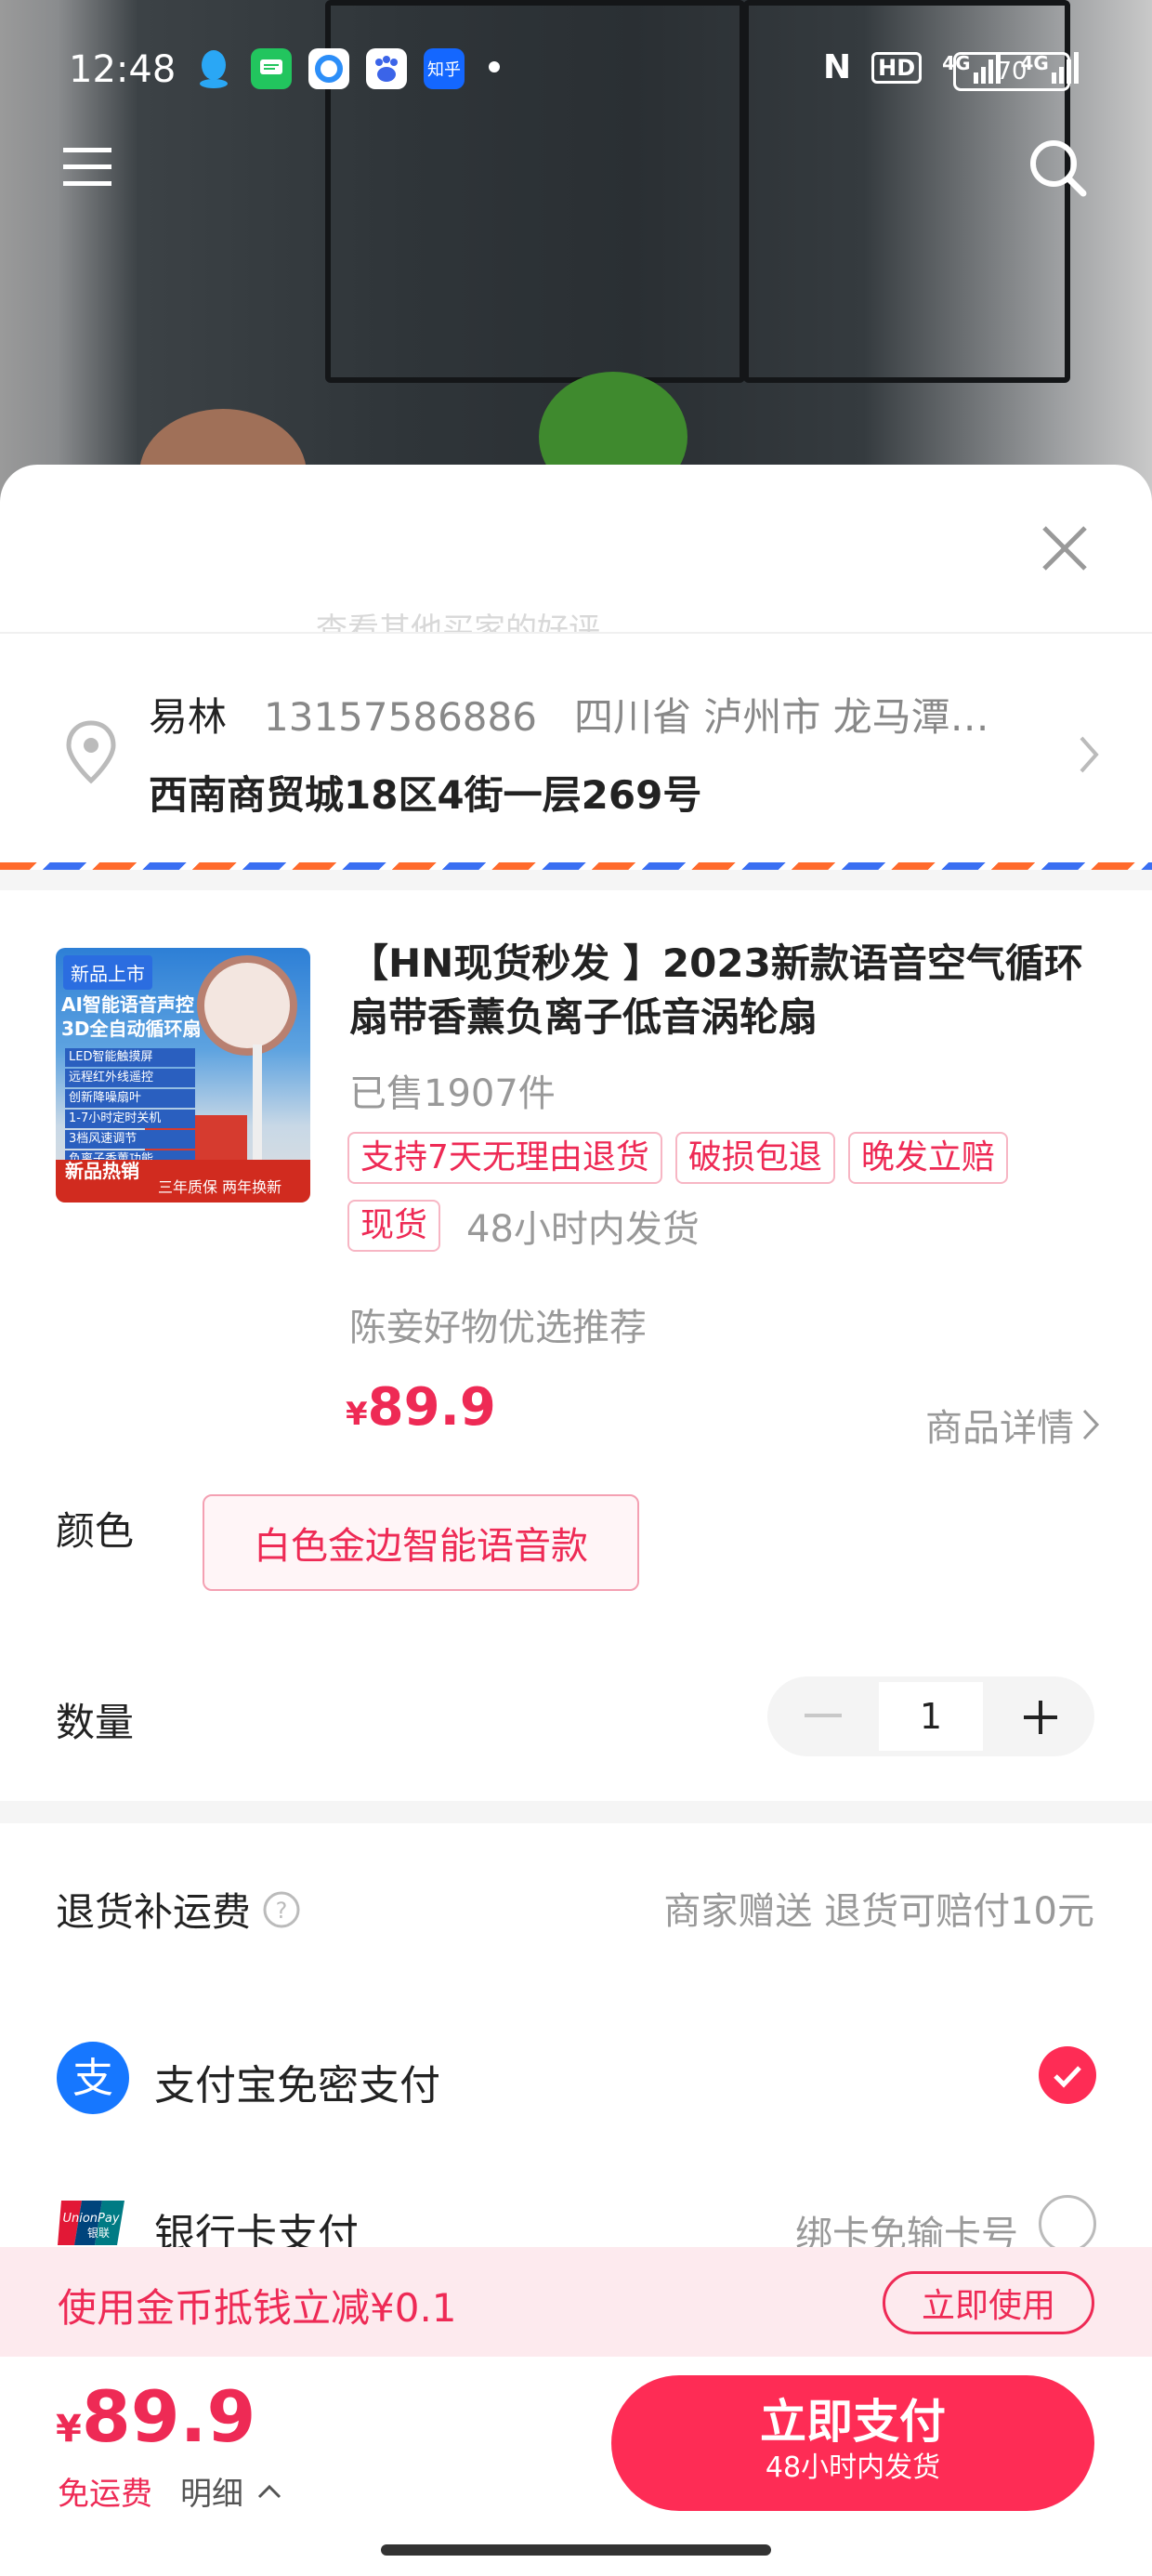  What do you see at coordinates (1064, 548) in the screenshot?
I see `close-icon` at bounding box center [1064, 548].